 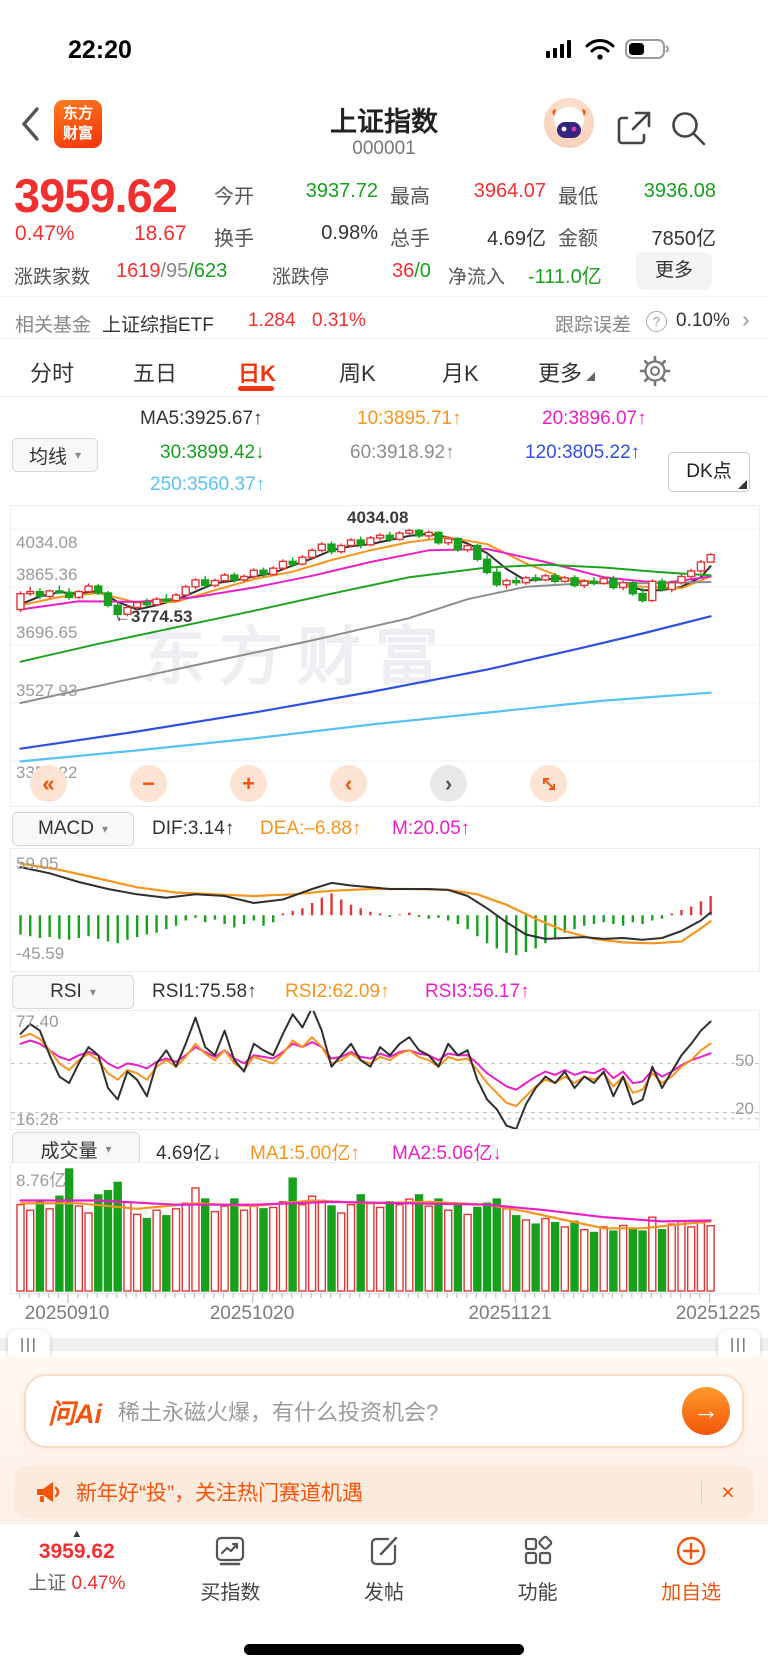 What do you see at coordinates (583, 452) in the screenshot?
I see `ma120-legend: 120:3805.22↑` at bounding box center [583, 452].